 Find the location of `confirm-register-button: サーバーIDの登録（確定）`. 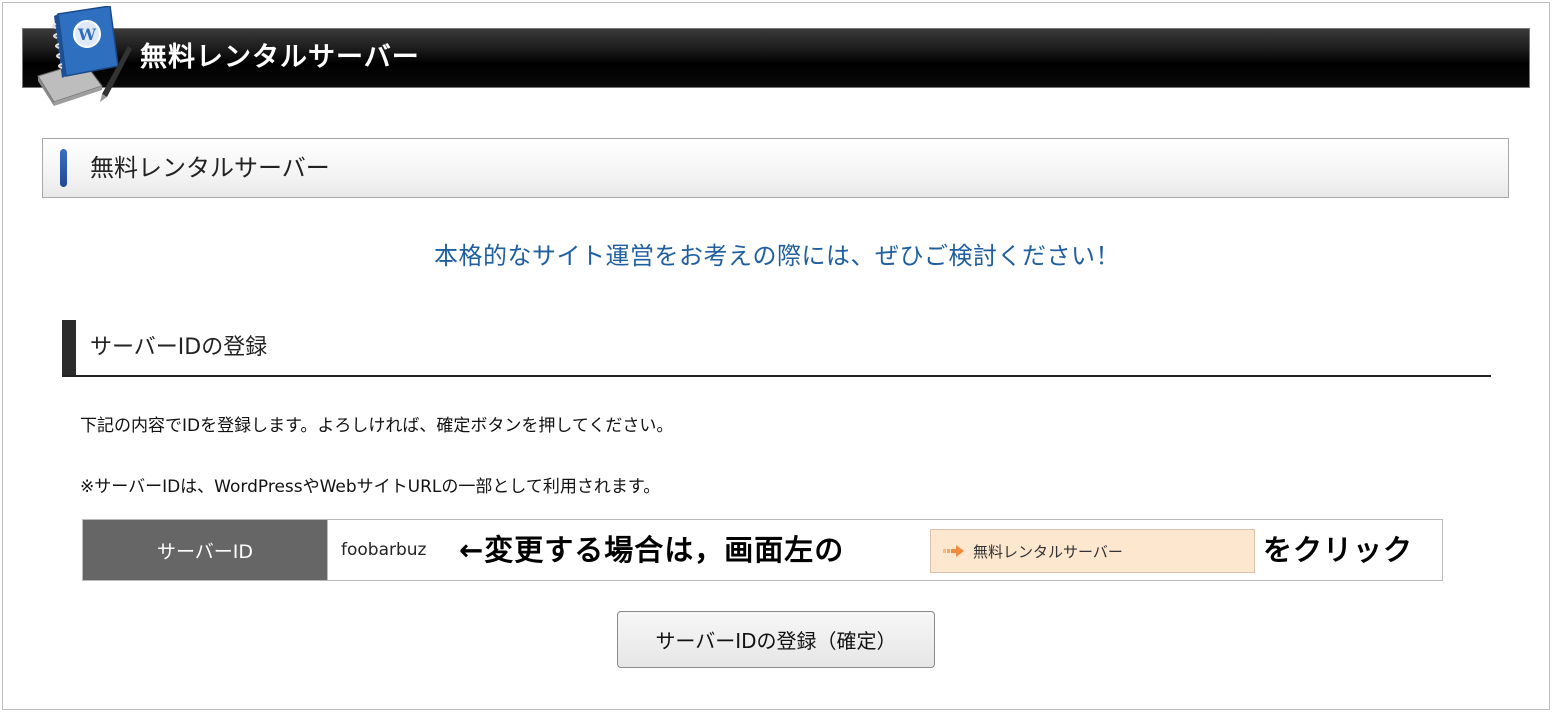

confirm-register-button: サーバーIDの登録（確定） is located at coordinates (776, 639).